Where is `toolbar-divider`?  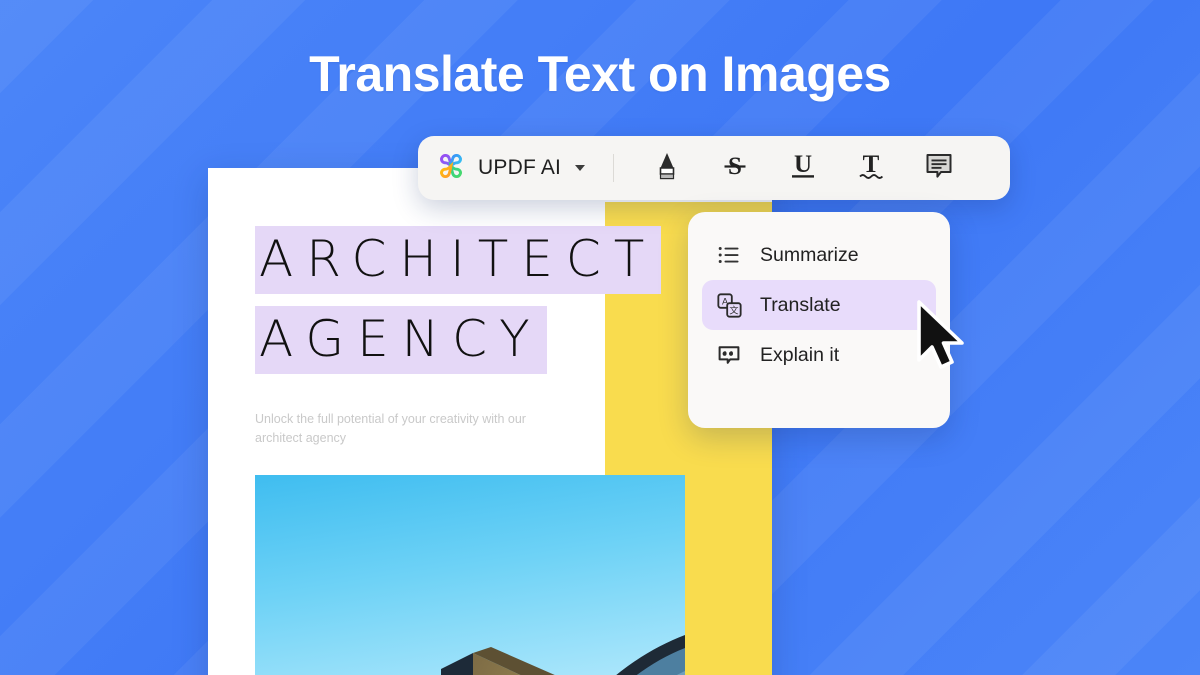 toolbar-divider is located at coordinates (614, 168).